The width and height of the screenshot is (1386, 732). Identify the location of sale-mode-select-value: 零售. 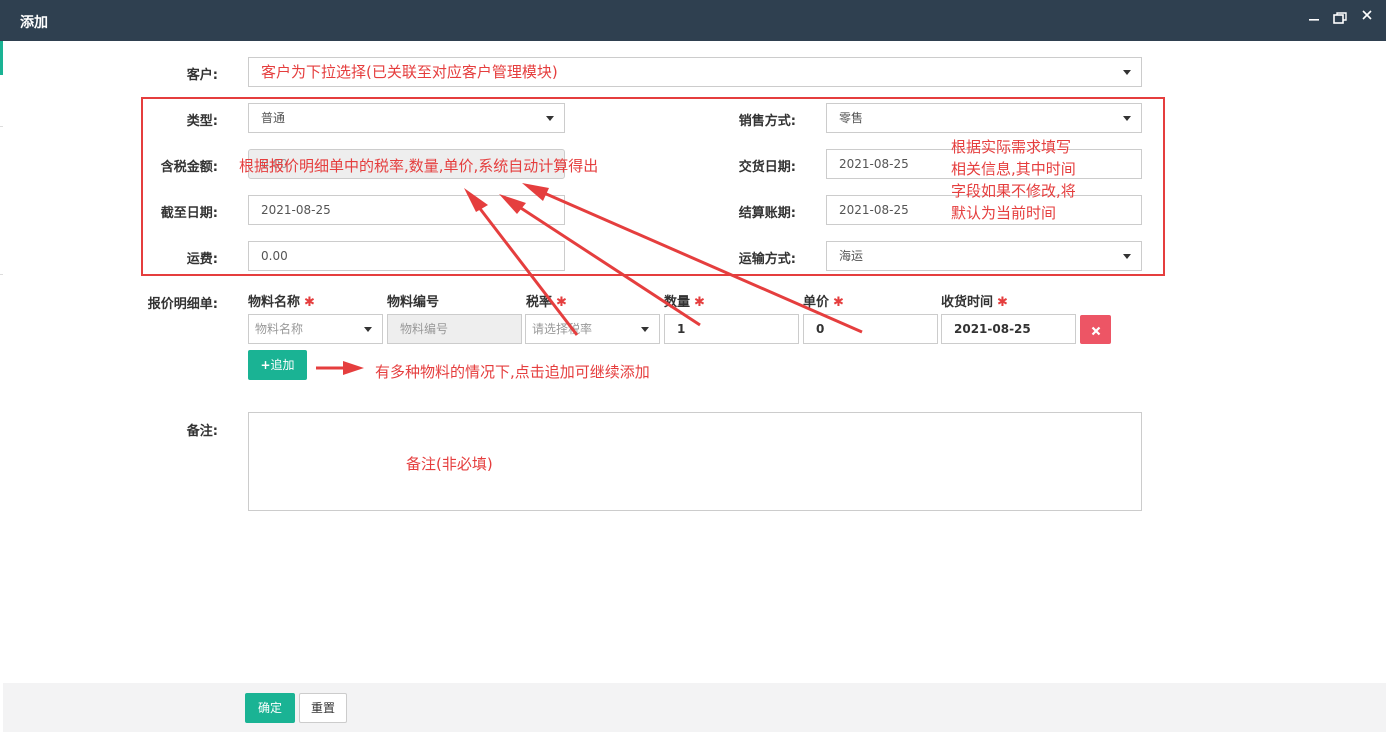
(851, 118).